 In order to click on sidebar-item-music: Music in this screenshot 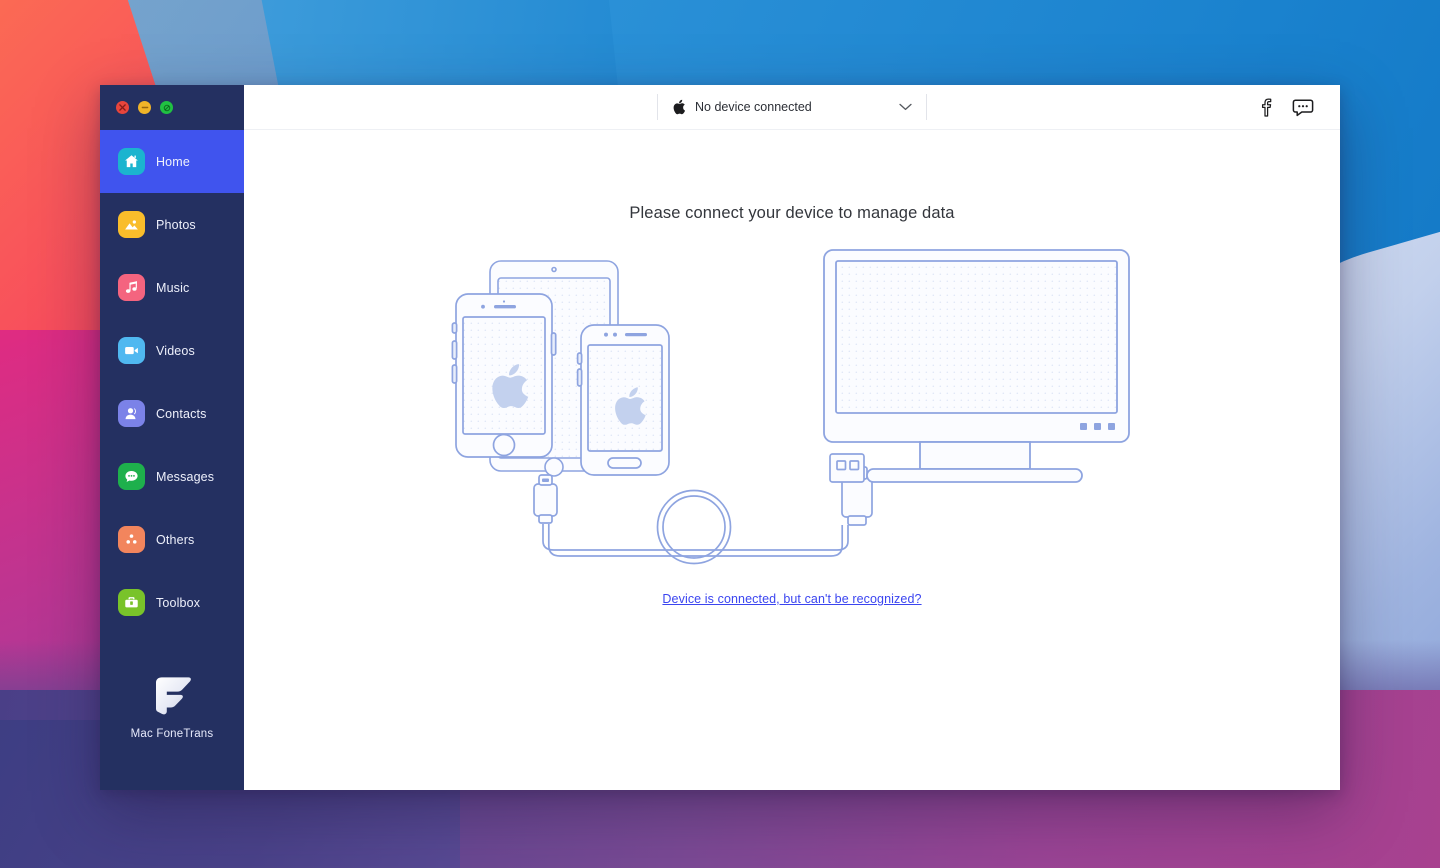, I will do `click(172, 287)`.